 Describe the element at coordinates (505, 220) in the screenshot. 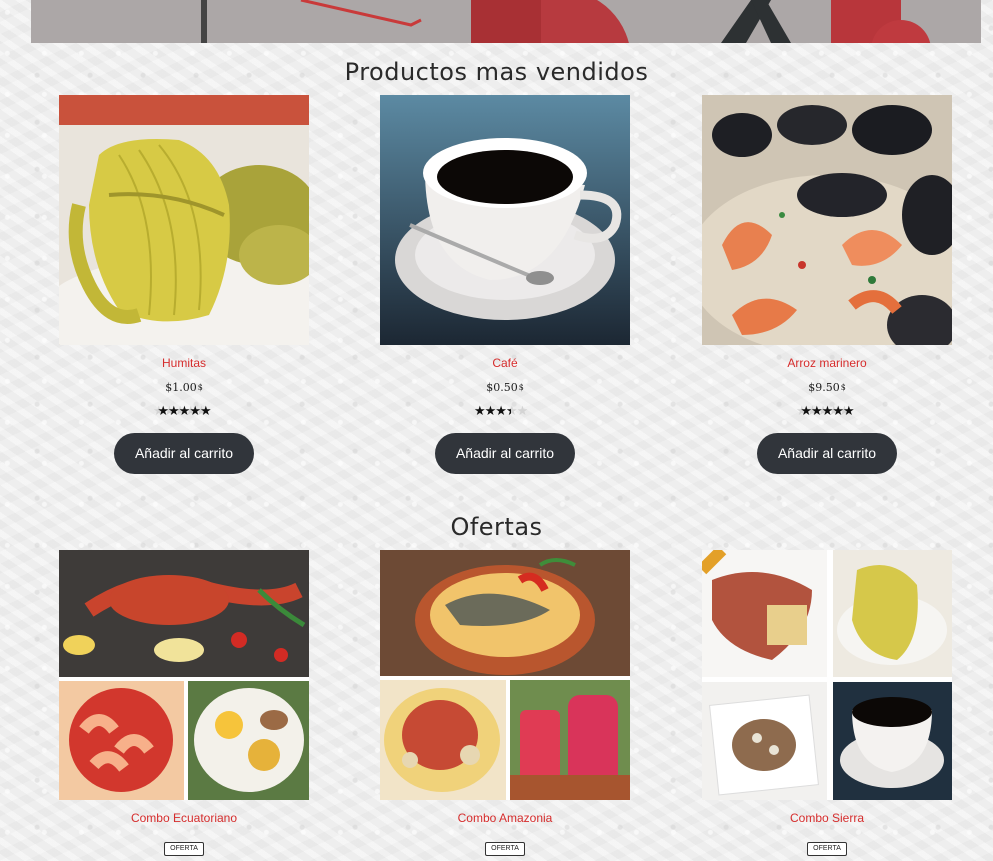

I see `product-image-cafe` at that location.